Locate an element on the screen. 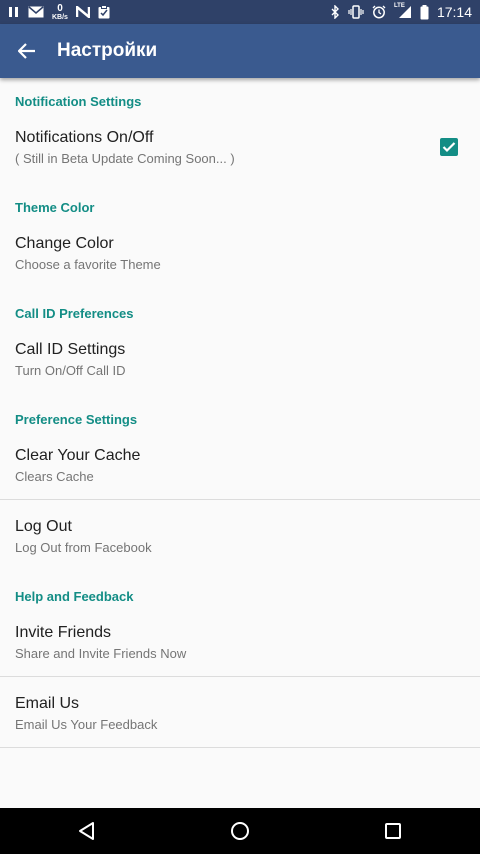 The image size is (480, 854). status-left: 0 KB/s is located at coordinates (59, 11).